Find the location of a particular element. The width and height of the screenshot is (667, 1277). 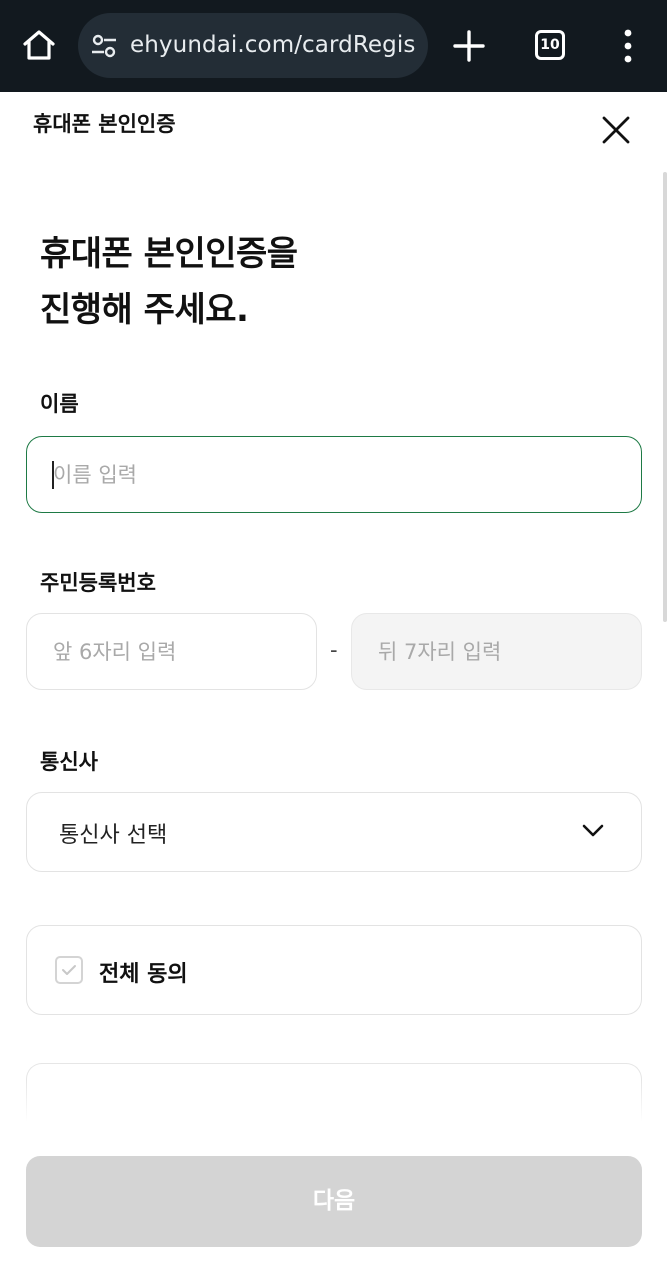

carrier-select-value: 통신사 선택 is located at coordinates (113, 835).